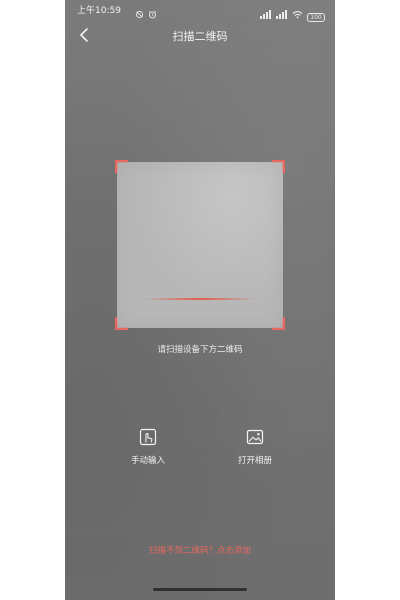  What do you see at coordinates (148, 453) in the screenshot?
I see `manual-input-button: 手动输入` at bounding box center [148, 453].